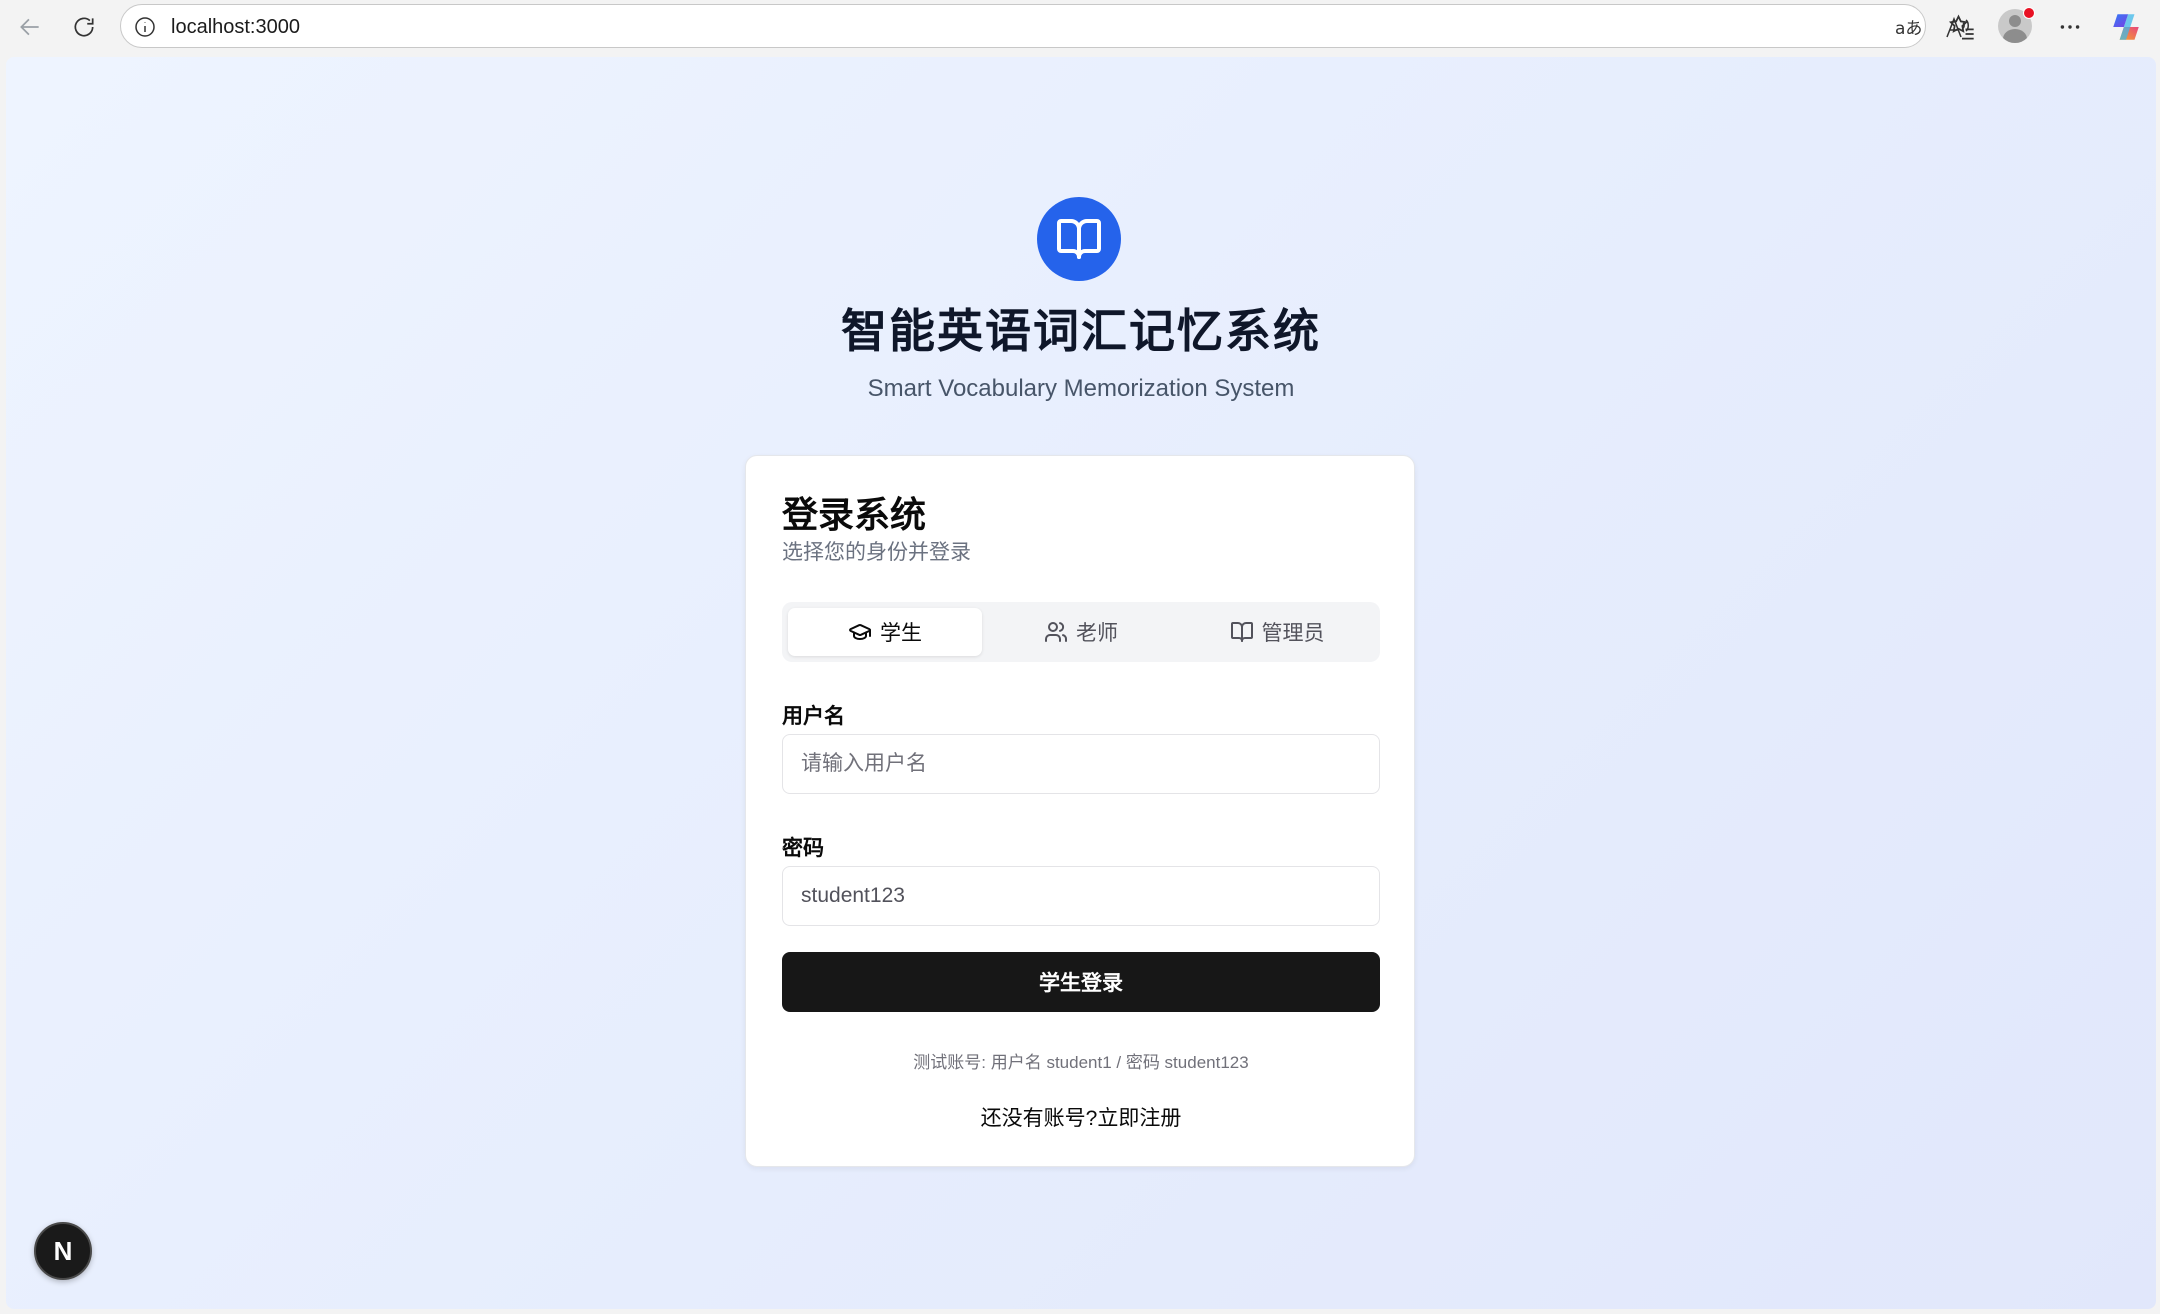  I want to click on role-tabs: 学生 老师 管理员, so click(1081, 632).